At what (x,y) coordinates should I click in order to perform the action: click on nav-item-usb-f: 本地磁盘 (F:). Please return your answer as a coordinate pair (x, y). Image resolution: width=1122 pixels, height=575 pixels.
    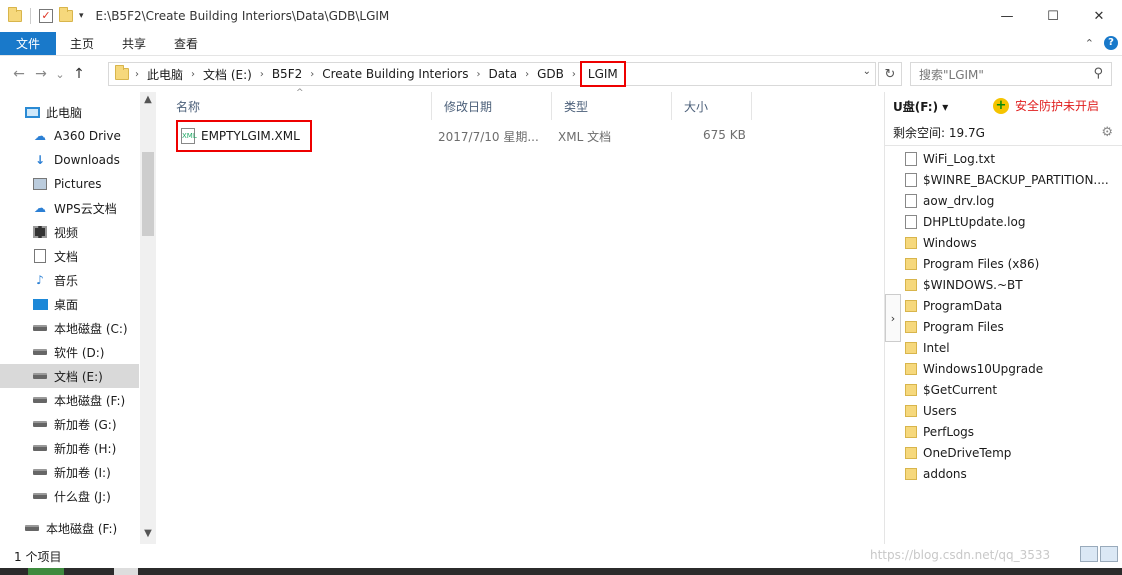
    Looking at the image, I should click on (69, 528).